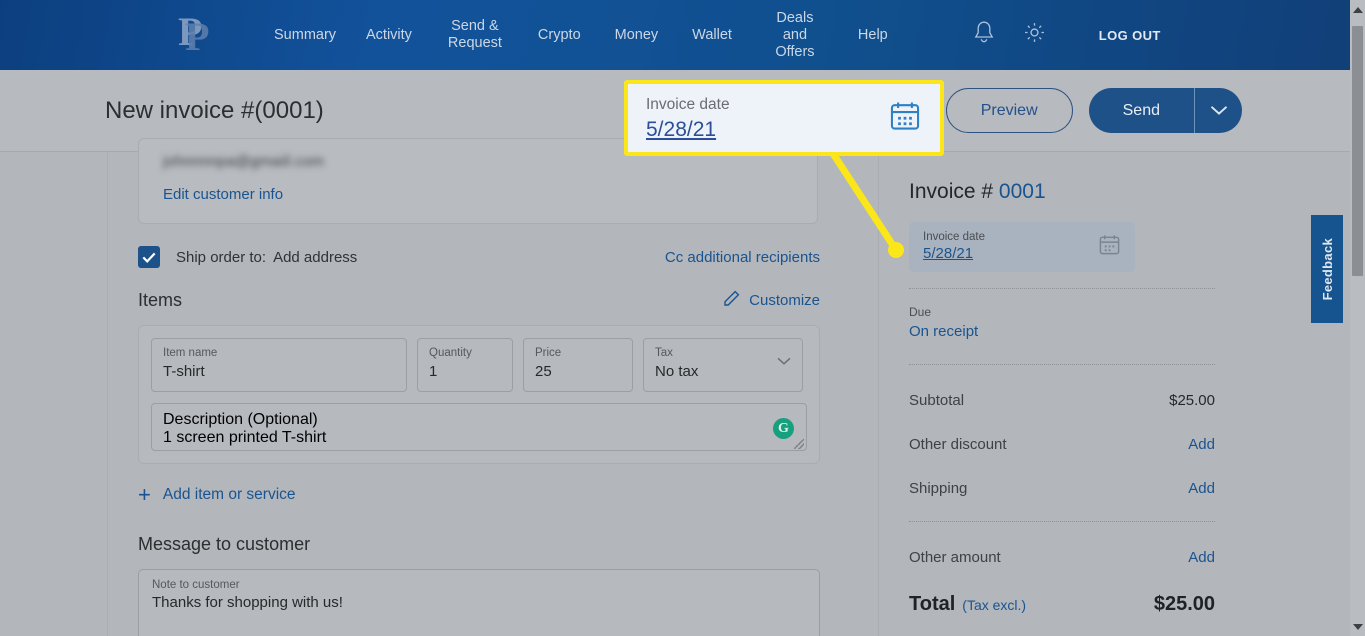 The image size is (1365, 636). Describe the element at coordinates (783, 428) in the screenshot. I see `grammarly-icon: G` at that location.